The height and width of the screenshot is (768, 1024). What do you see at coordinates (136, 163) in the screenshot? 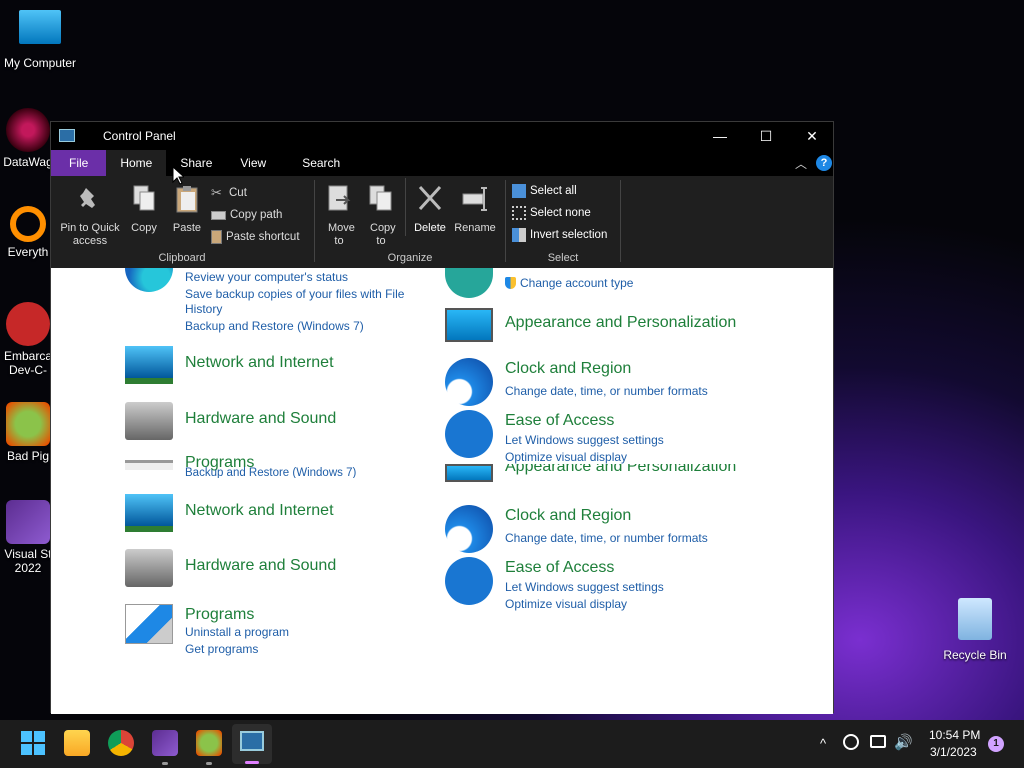
I see `tab-home: Home` at bounding box center [136, 163].